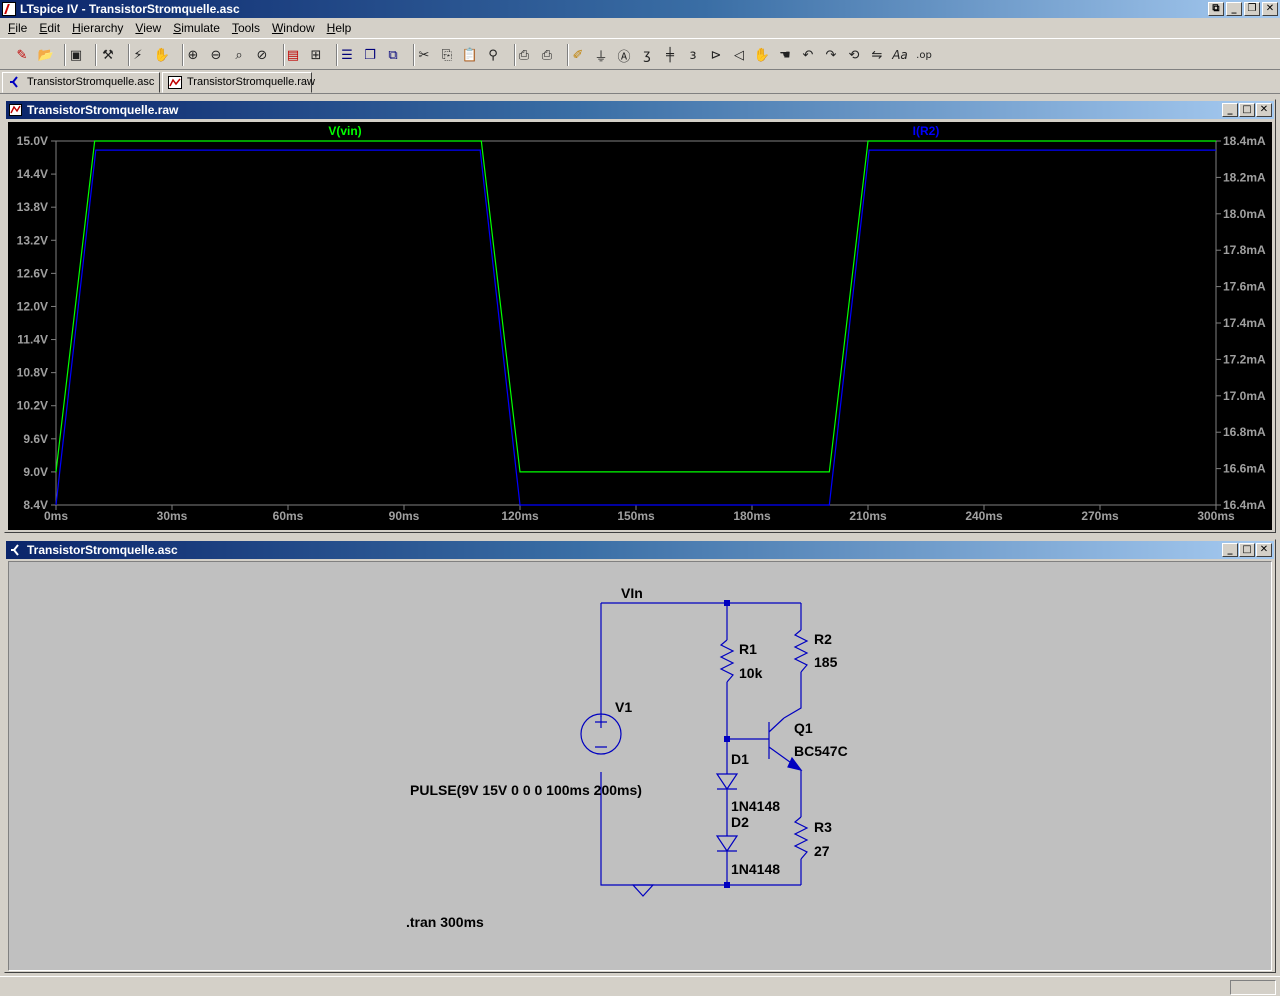  Describe the element at coordinates (246, 28) in the screenshot. I see `menu-item: Tools` at that location.